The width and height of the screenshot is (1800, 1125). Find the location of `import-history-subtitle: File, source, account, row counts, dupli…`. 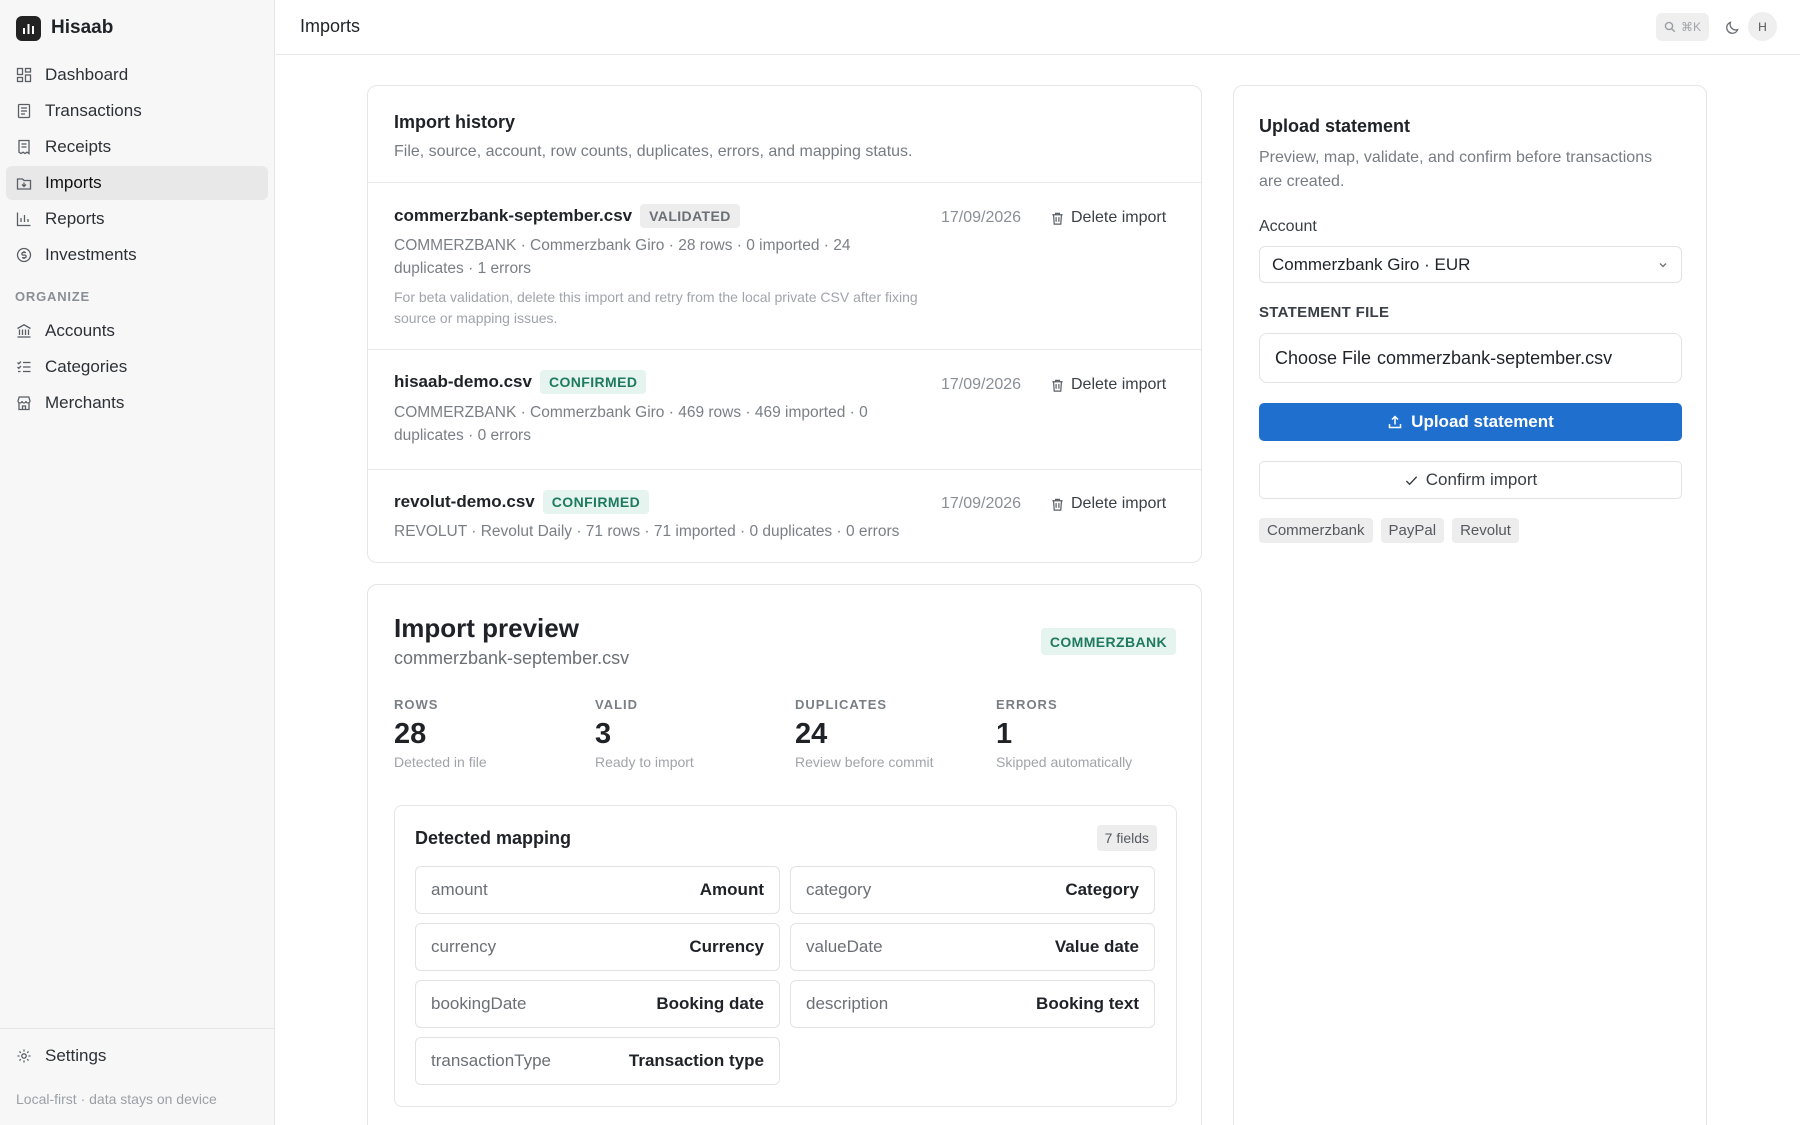

import-history-subtitle: File, source, account, row counts, dupli… is located at coordinates (653, 151).